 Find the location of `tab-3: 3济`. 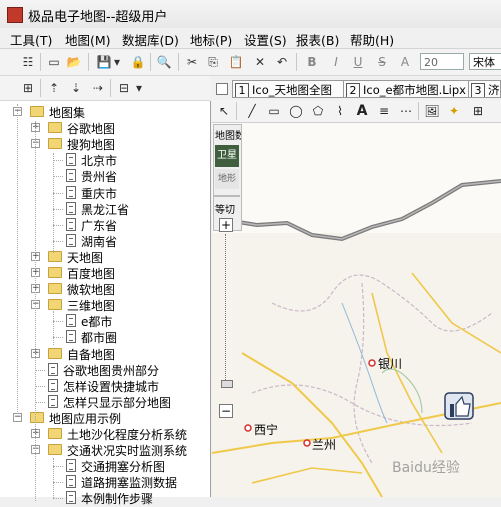

tab-3: 3济 is located at coordinates (484, 89).